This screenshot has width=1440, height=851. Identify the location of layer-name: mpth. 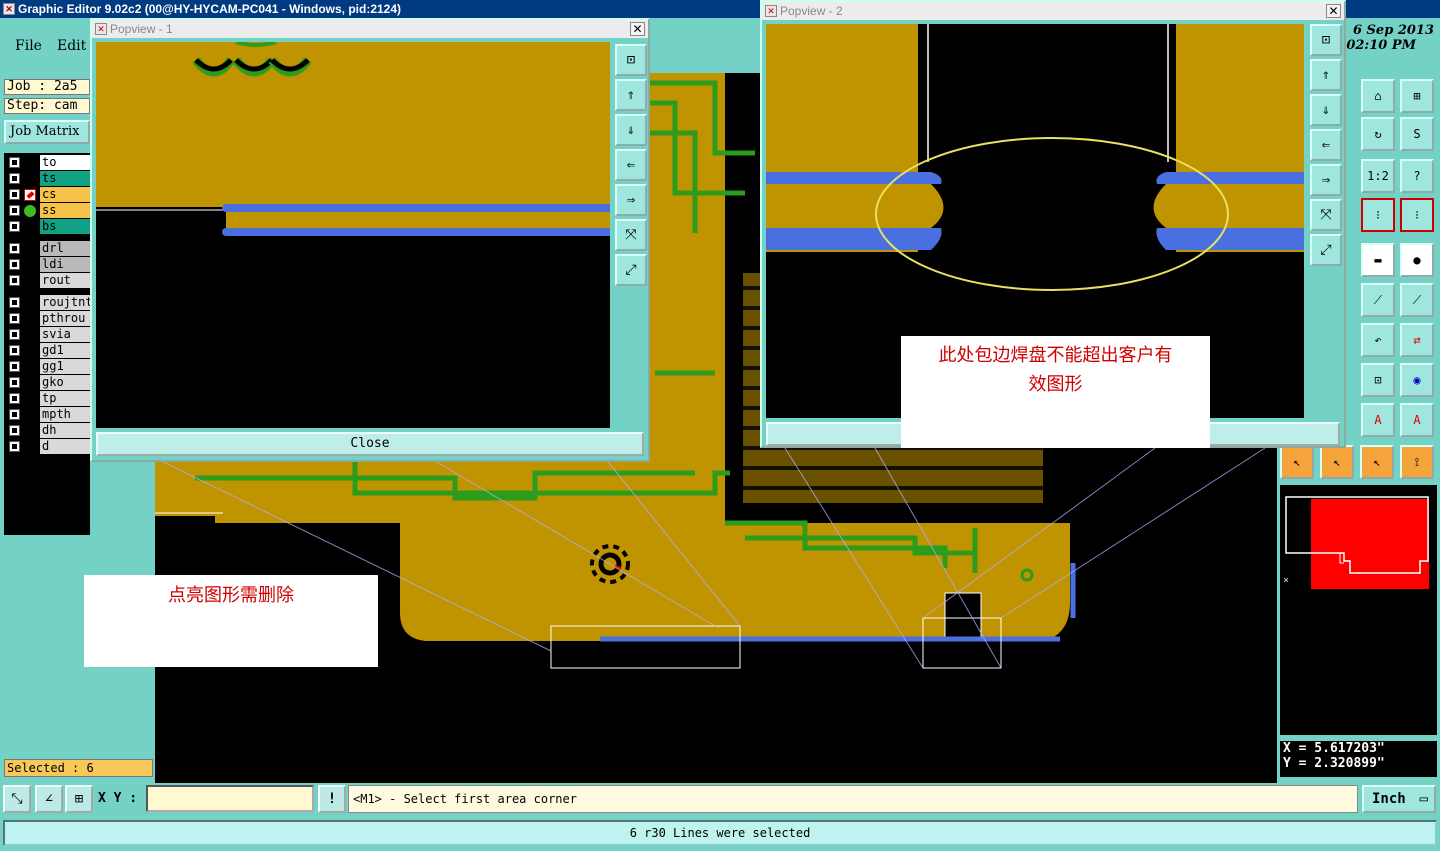
(65, 414).